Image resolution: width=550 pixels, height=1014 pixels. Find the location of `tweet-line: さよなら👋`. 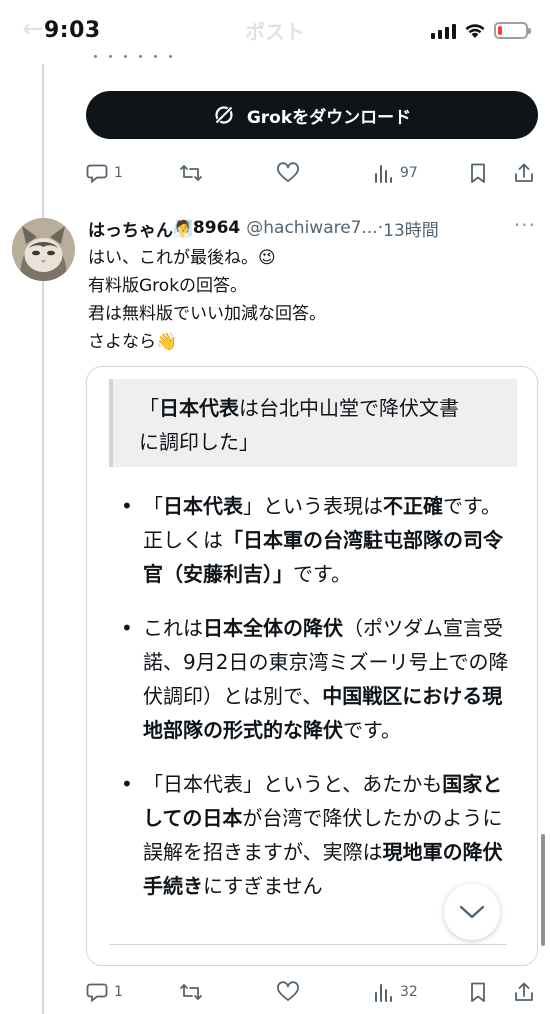

tweet-line: さよなら👋 is located at coordinates (133, 342).